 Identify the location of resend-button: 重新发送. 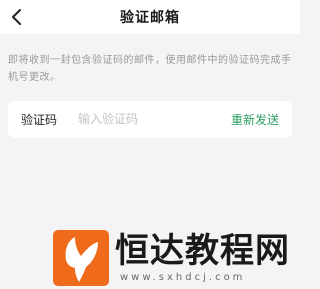
(255, 119).